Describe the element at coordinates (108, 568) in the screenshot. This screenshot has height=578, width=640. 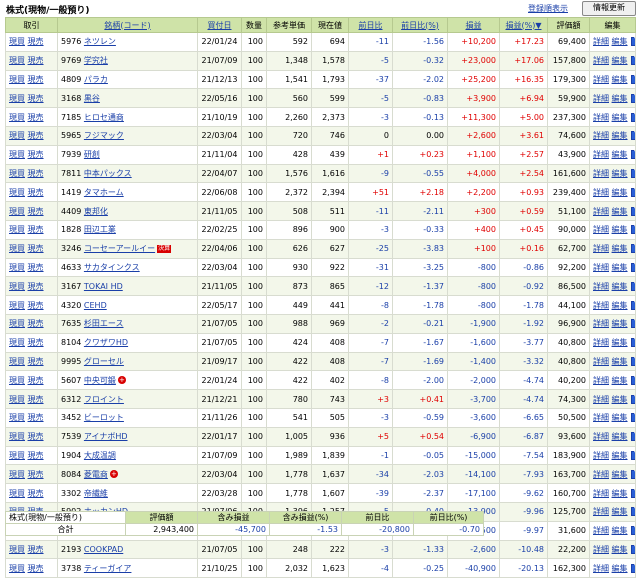
I see `stock-name-link: ティーガイア` at that location.